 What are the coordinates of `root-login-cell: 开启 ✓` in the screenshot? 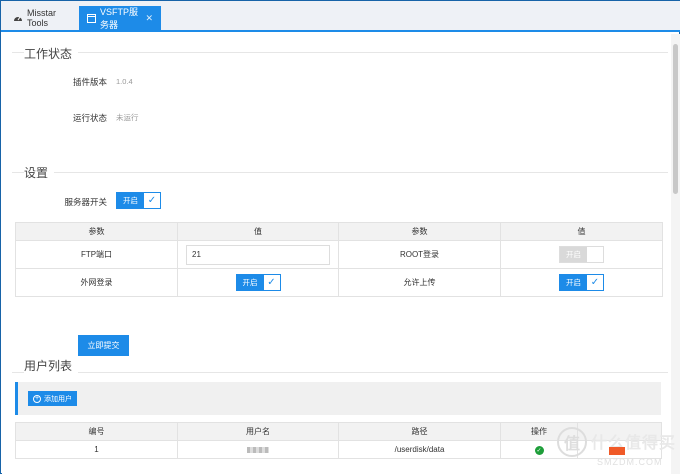 It's located at (581, 254).